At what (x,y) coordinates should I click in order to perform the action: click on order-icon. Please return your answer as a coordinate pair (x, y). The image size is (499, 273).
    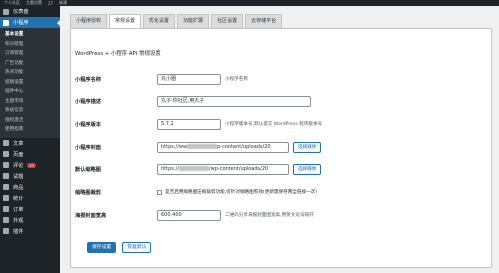
    Looking at the image, I should click on (6, 209).